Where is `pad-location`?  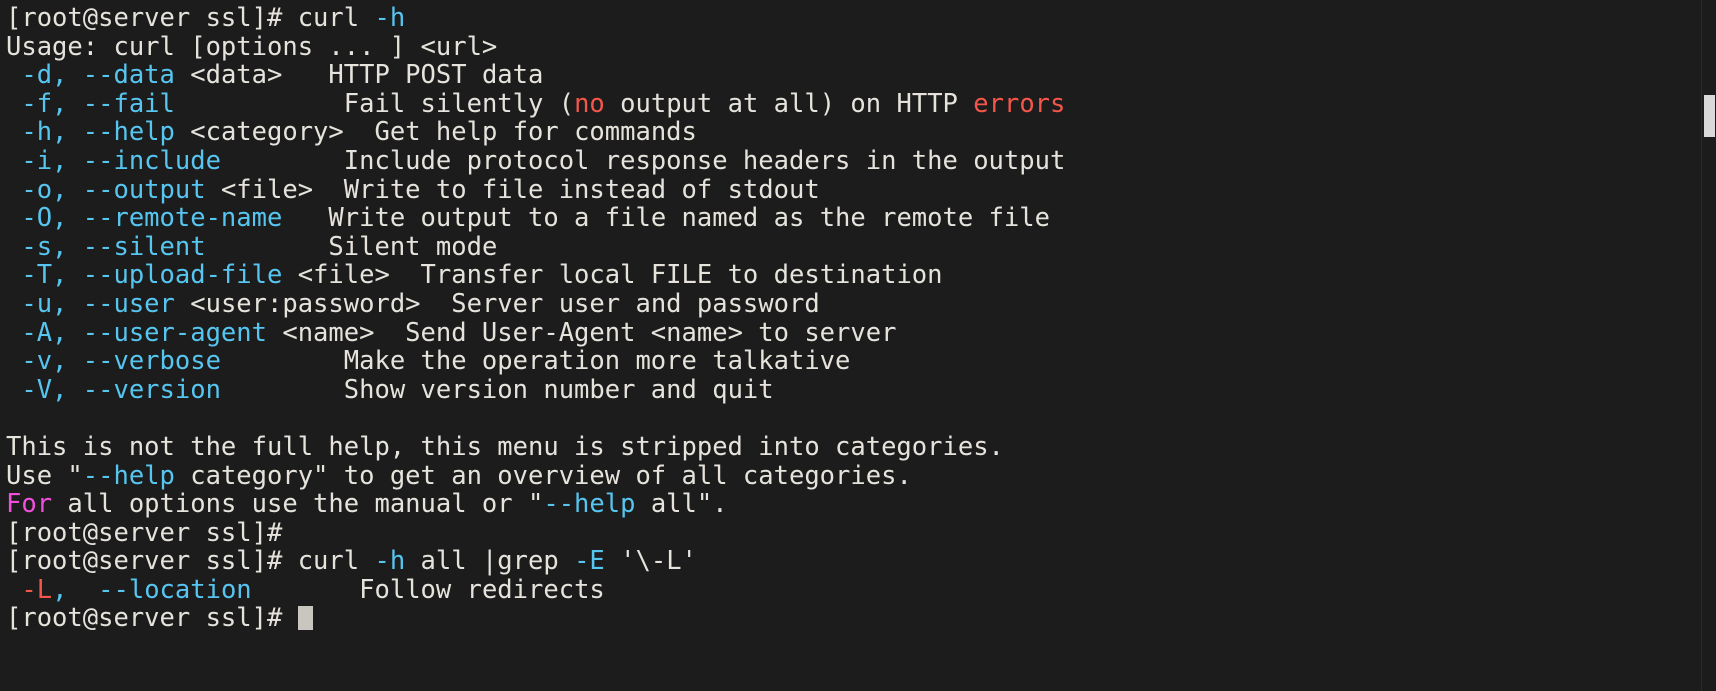 pad-location is located at coordinates (305, 590).